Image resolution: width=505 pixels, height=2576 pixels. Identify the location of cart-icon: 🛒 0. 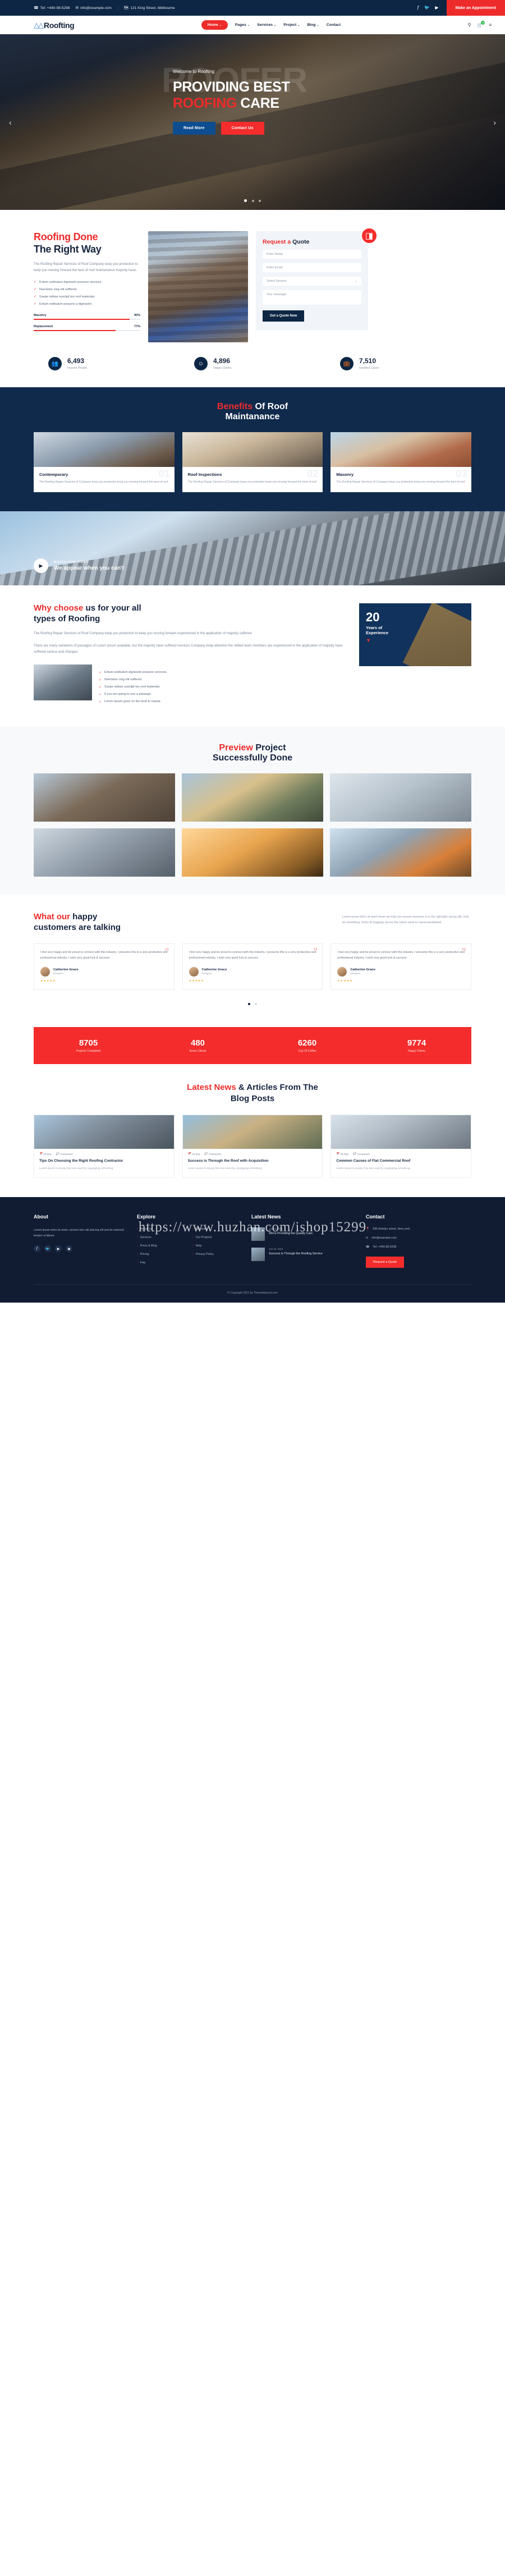
(481, 24).